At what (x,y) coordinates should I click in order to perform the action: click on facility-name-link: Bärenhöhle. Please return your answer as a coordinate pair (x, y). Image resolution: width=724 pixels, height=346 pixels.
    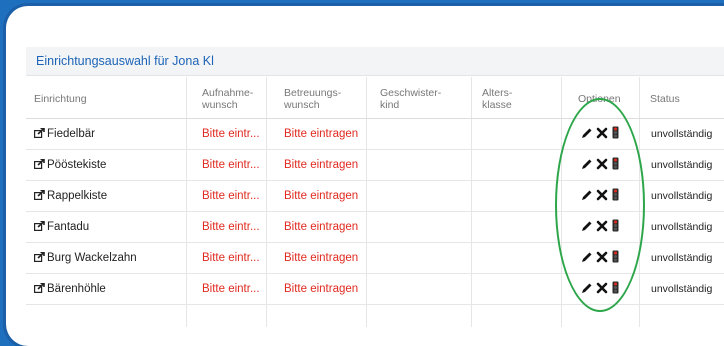
    Looking at the image, I should click on (70, 289).